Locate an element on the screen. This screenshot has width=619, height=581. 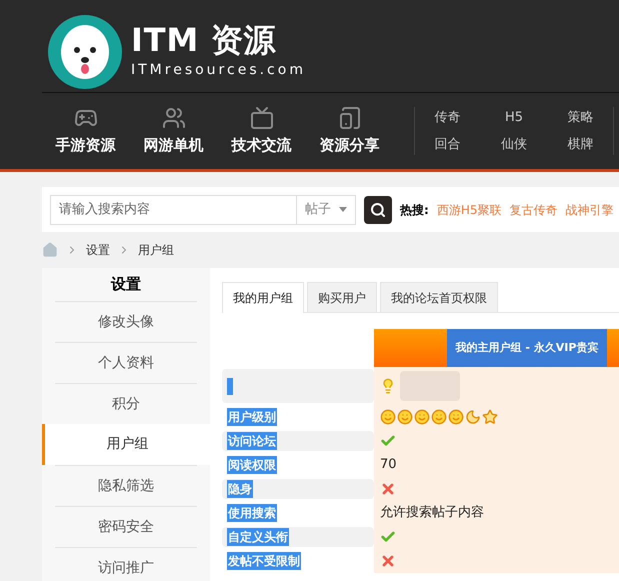
category-link: 传奇 is located at coordinates (447, 117).